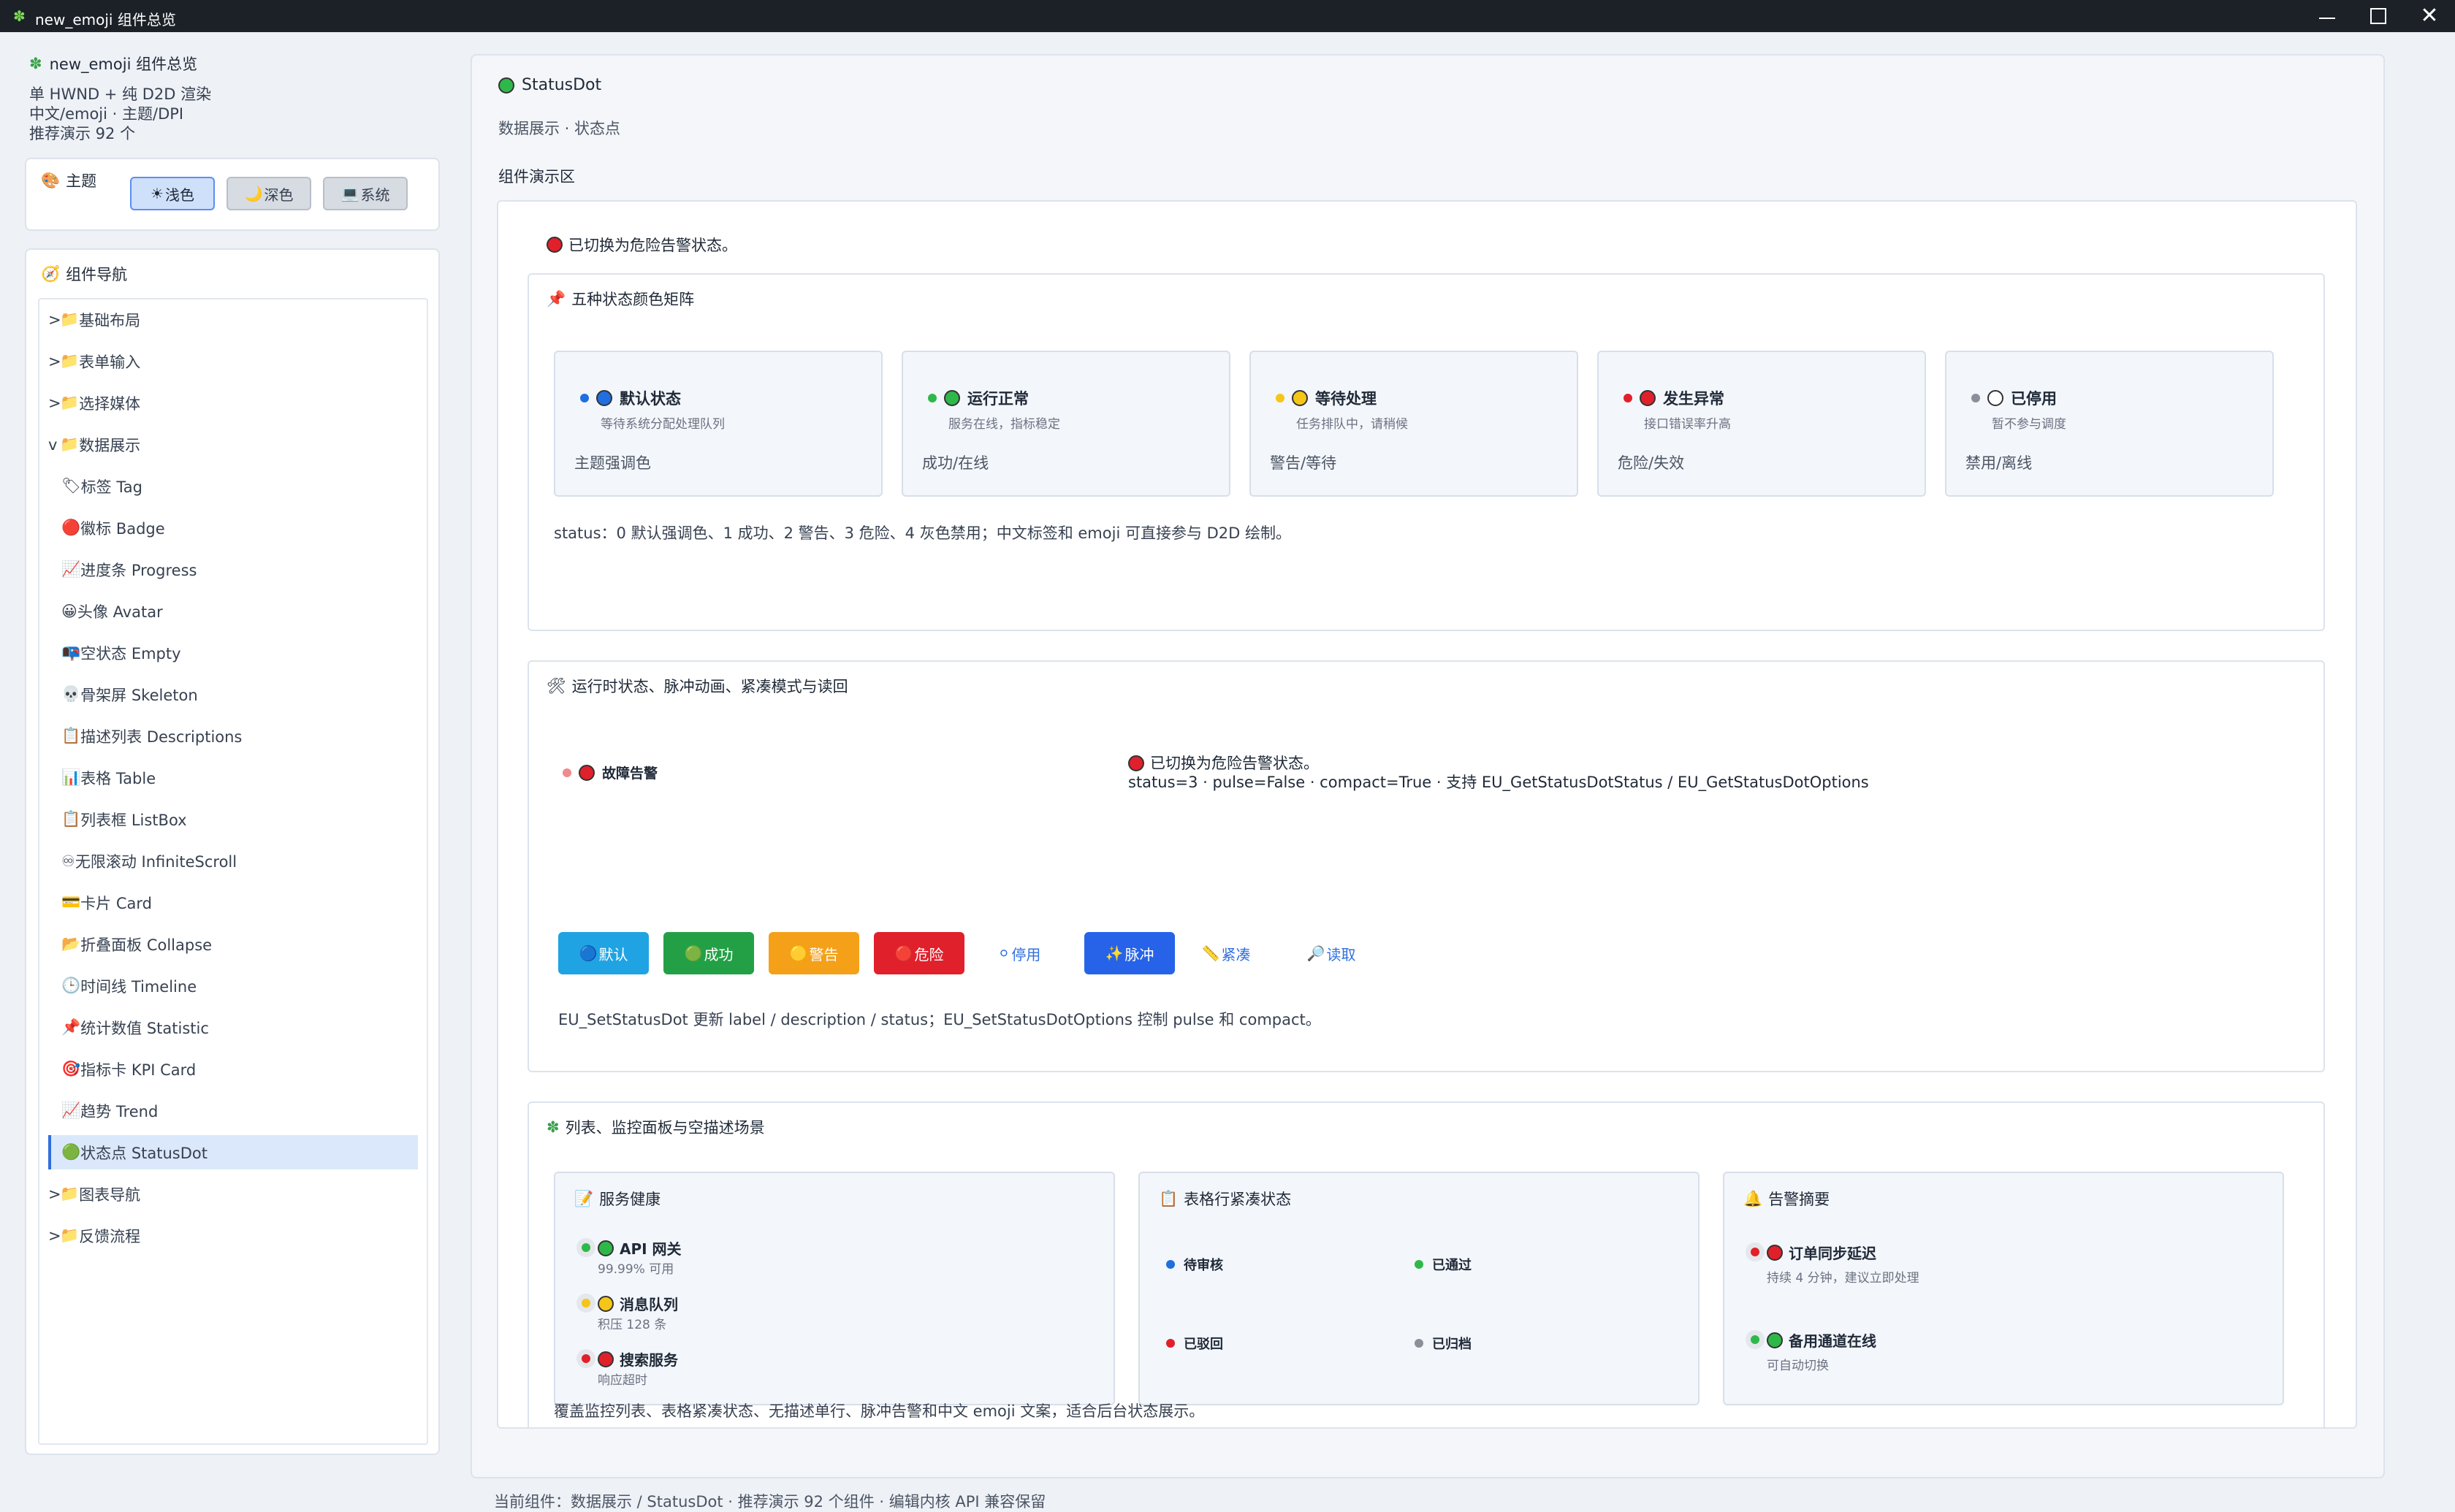 The height and width of the screenshot is (1512, 2455). What do you see at coordinates (119, 1111) in the screenshot?
I see `nav-label: 趋势 Trend` at bounding box center [119, 1111].